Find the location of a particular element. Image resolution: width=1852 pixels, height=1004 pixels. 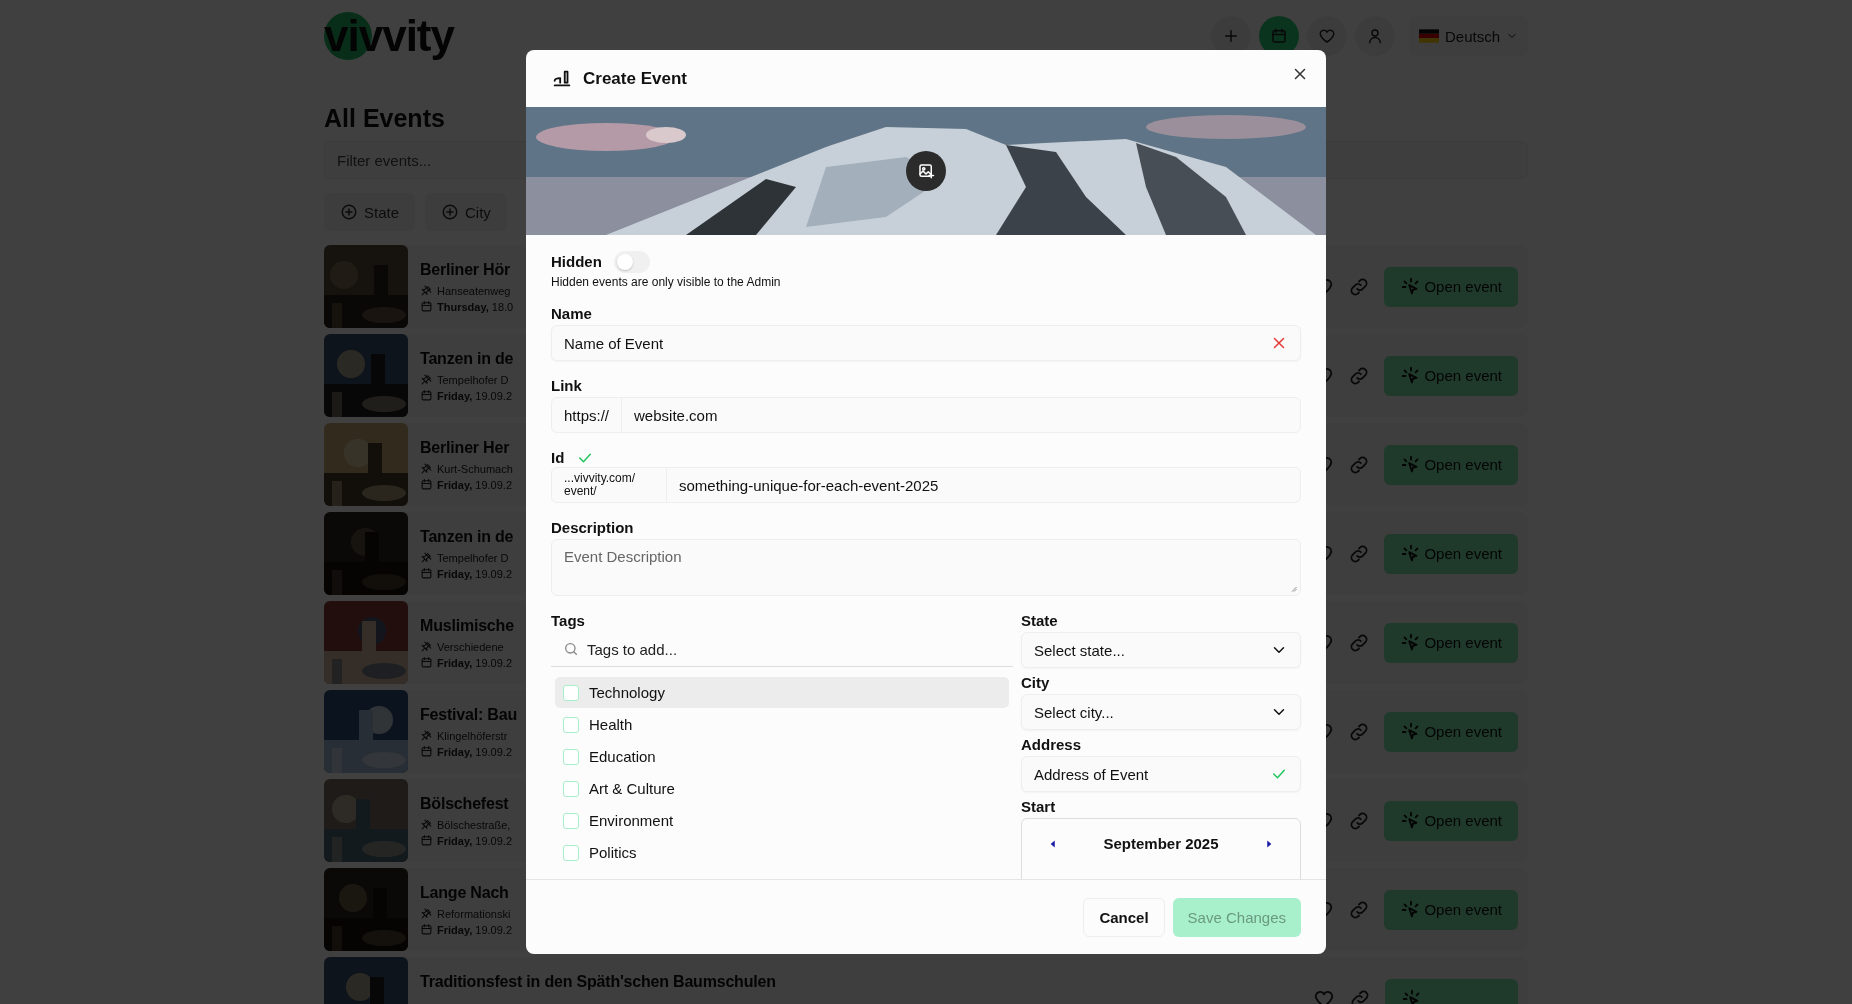

field-label: Description is located at coordinates (593, 528).